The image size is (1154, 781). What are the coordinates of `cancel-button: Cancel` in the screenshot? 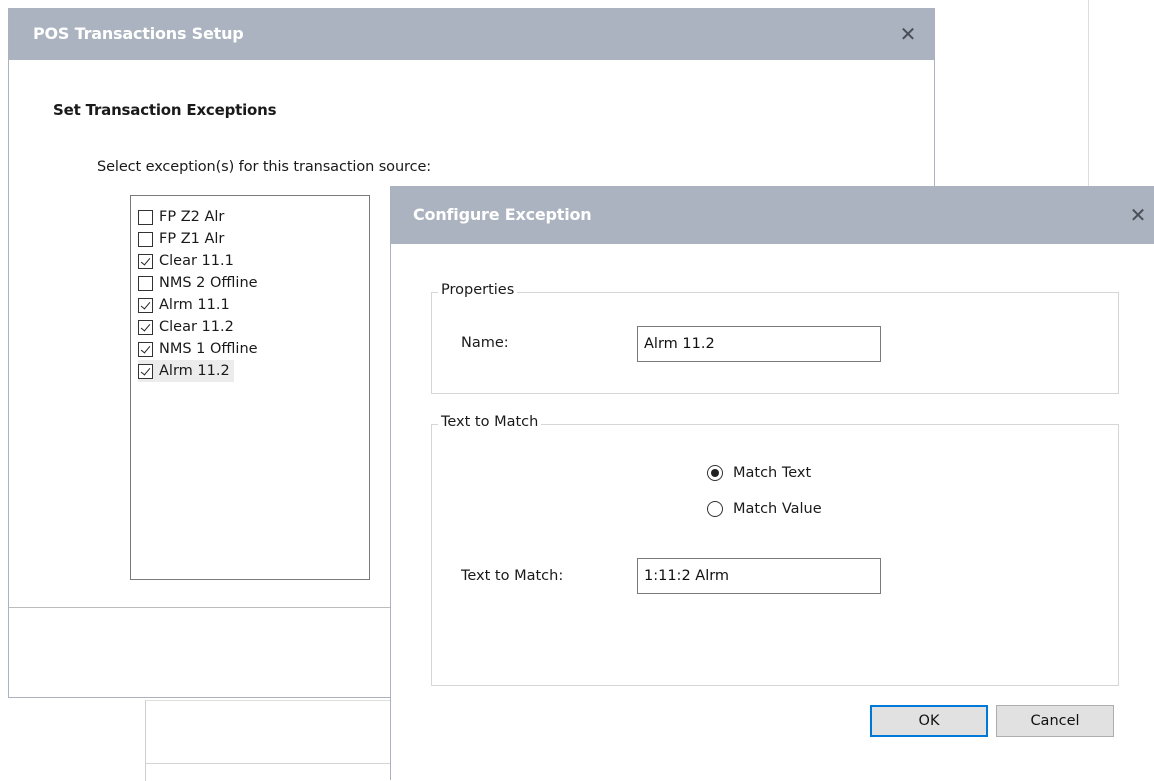 It's located at (1055, 721).